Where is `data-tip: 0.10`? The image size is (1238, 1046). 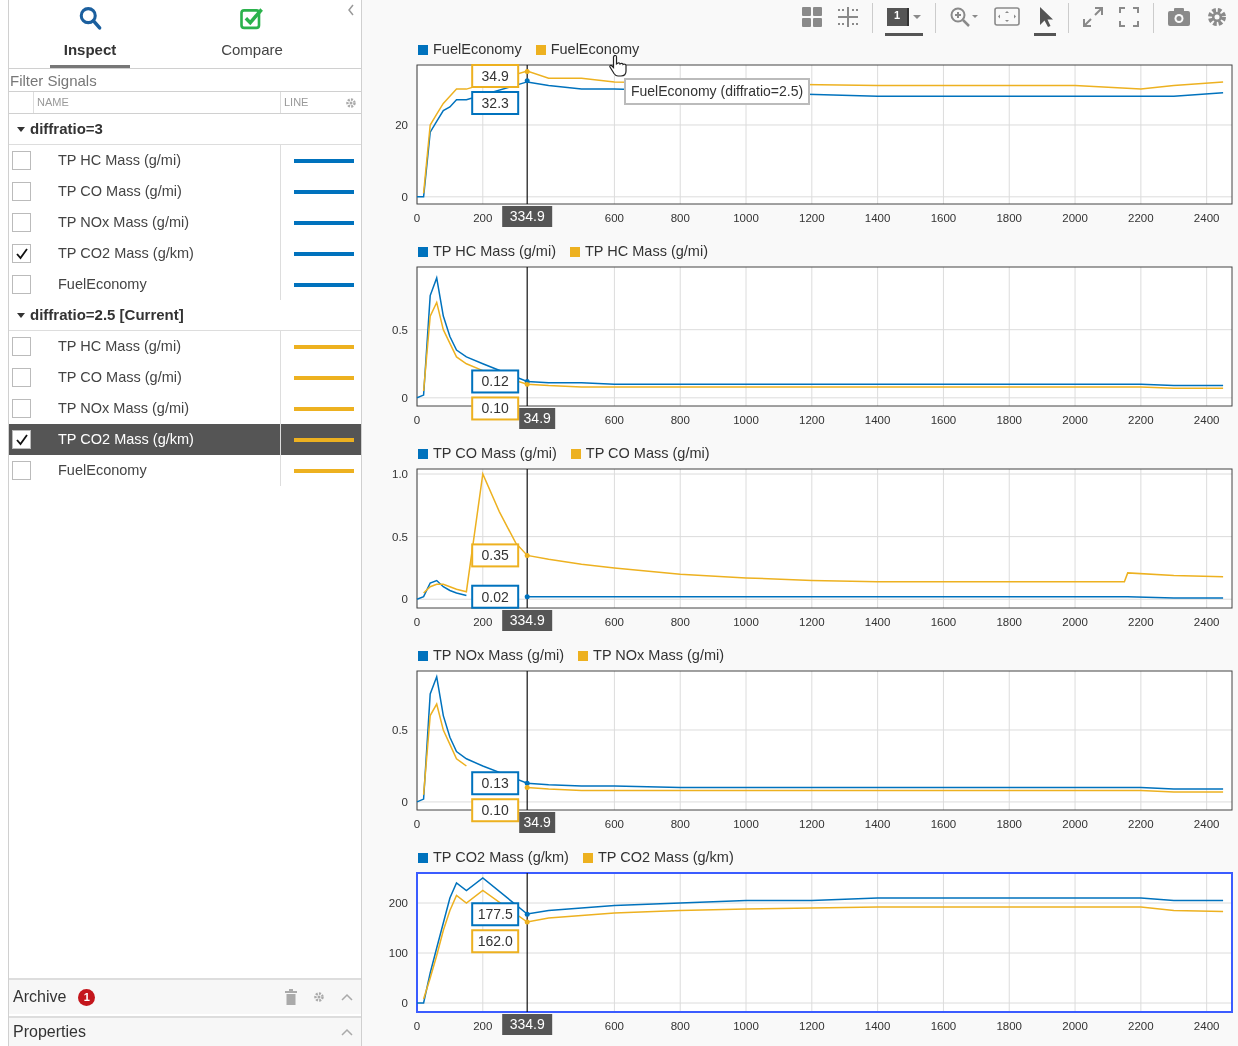
data-tip: 0.10 is located at coordinates (495, 810).